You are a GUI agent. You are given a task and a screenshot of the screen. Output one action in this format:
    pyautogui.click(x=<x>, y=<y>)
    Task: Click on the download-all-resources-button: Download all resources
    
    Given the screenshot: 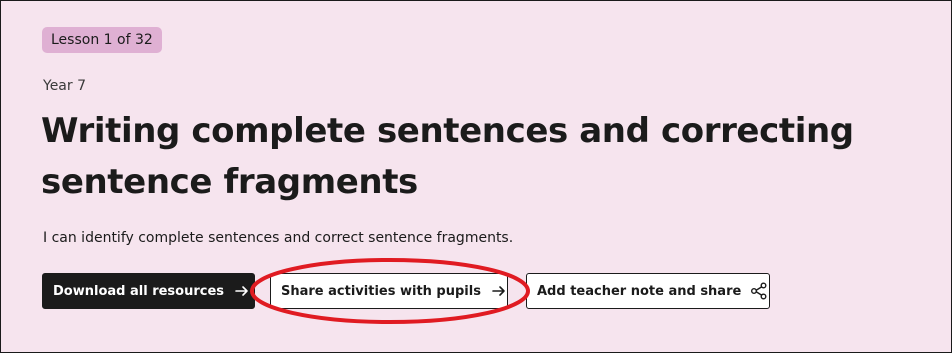 What is the action you would take?
    pyautogui.click(x=148, y=291)
    